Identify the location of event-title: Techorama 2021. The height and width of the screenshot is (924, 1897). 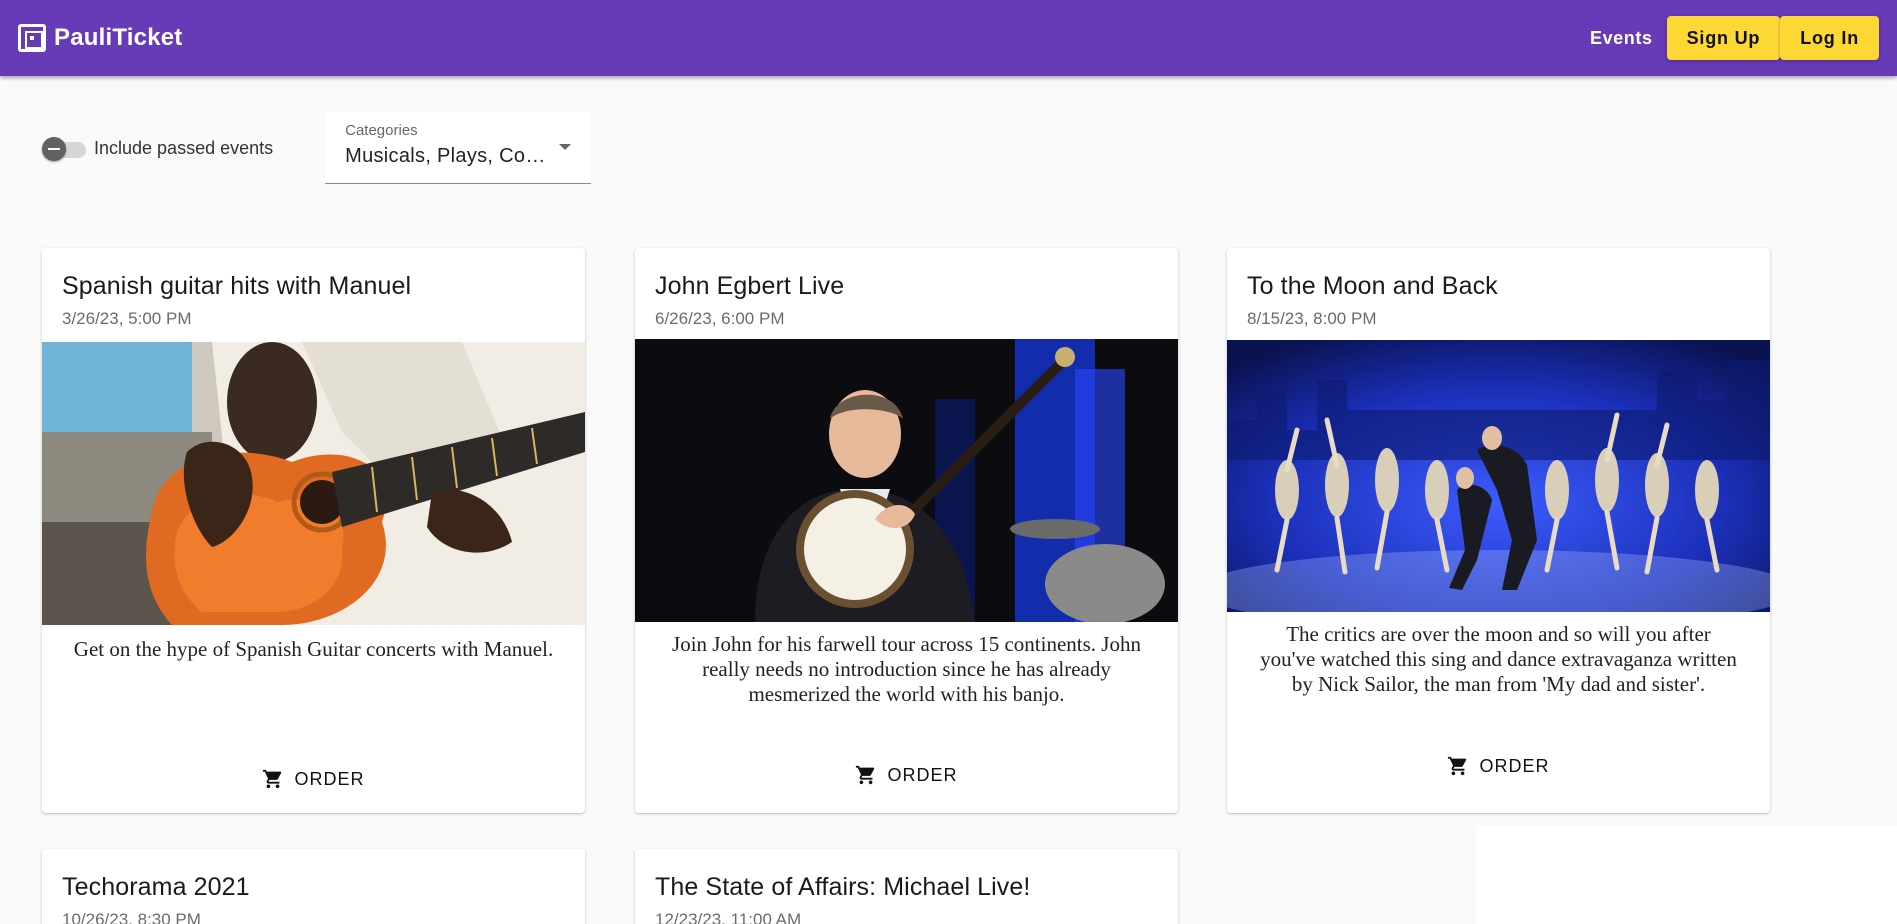
(156, 887).